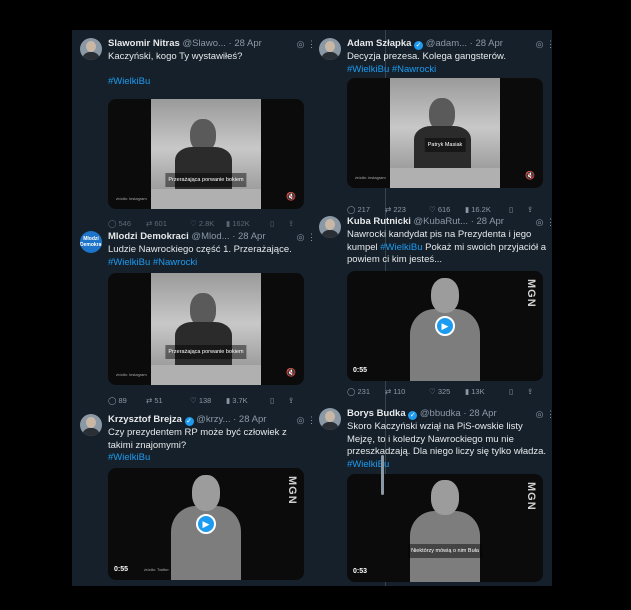 The image size is (631, 610). Describe the element at coordinates (117, 401) in the screenshot. I see `reply-button: ◯ 89` at that location.